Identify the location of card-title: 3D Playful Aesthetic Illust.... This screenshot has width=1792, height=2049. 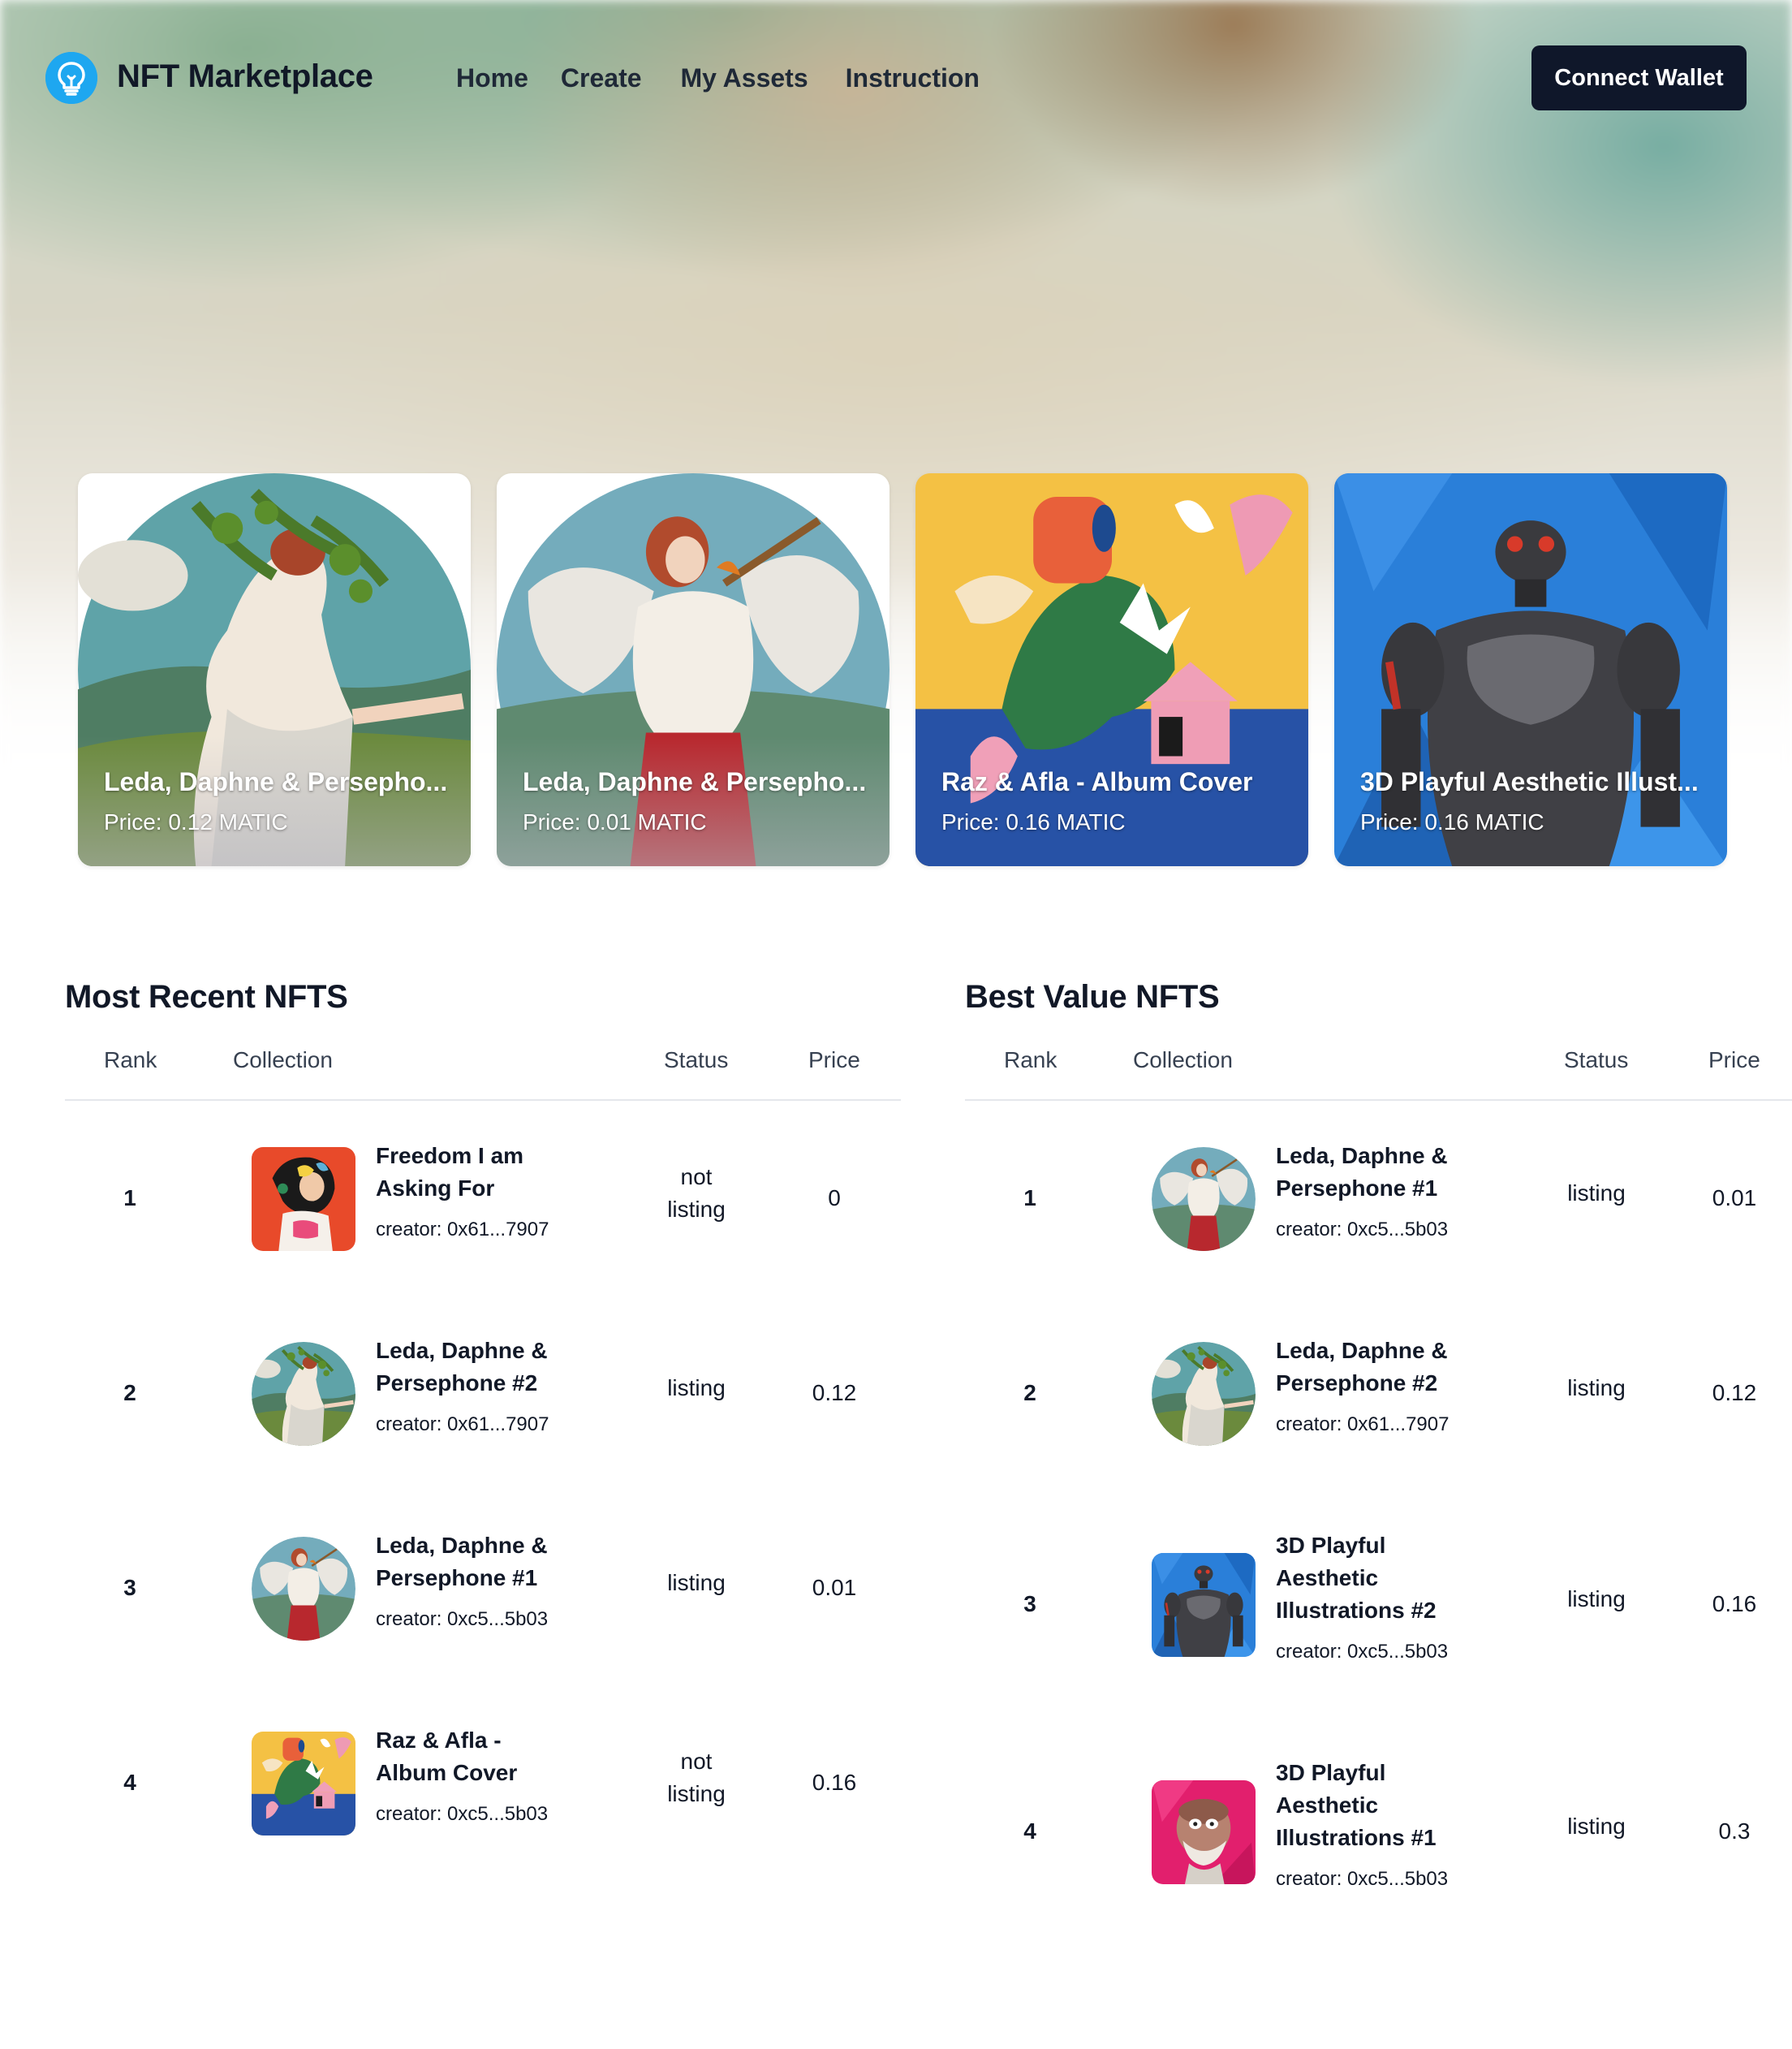
(1529, 781).